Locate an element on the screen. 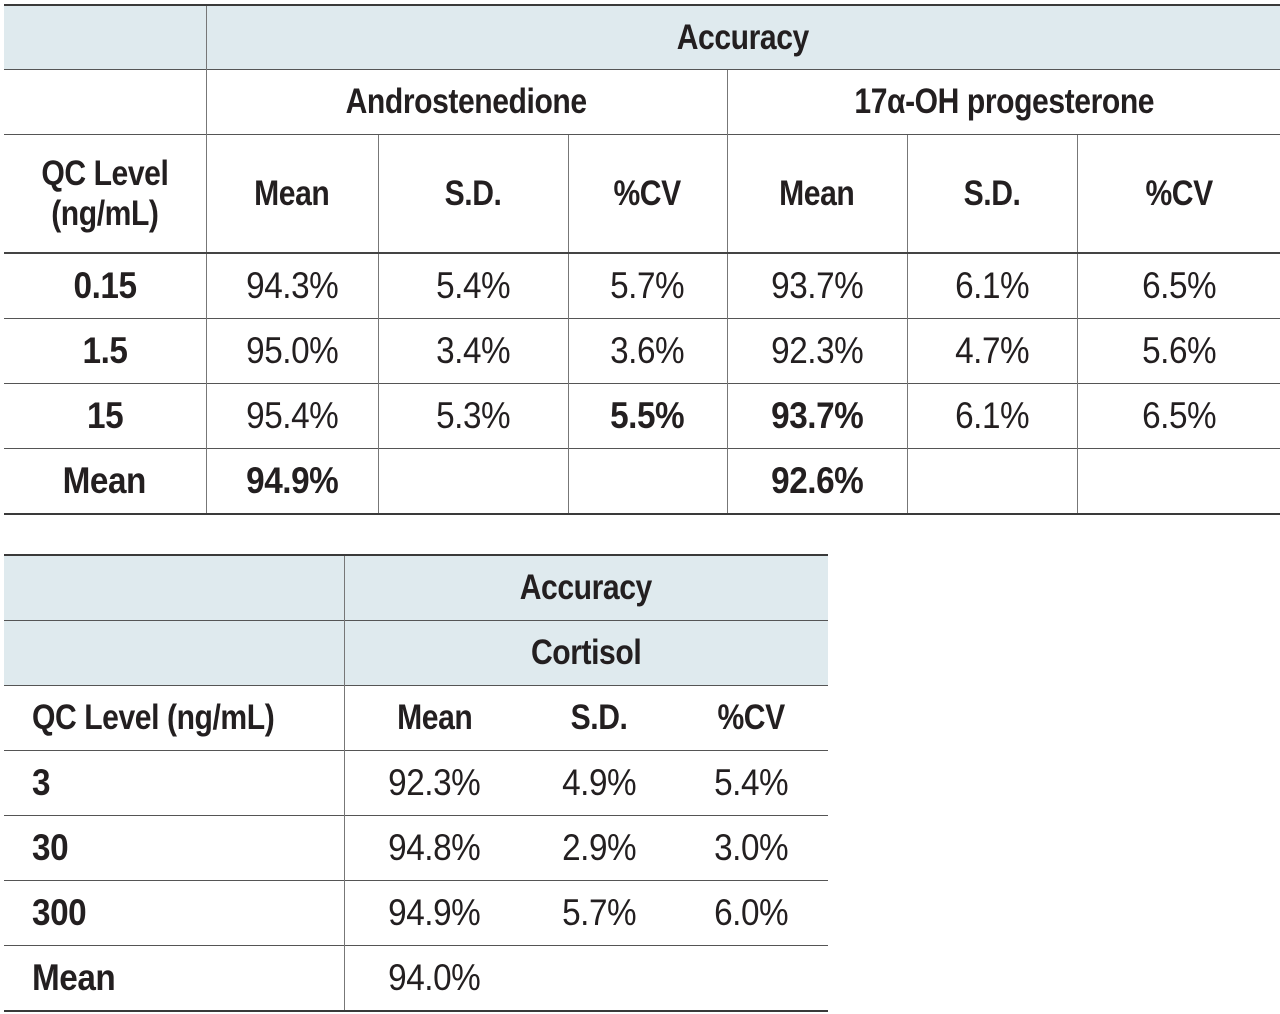 The width and height of the screenshot is (1280, 1014). table-row: 15 95.4% 5.3% 5.5% 93.7% 6.1% 6.5% is located at coordinates (642, 416).